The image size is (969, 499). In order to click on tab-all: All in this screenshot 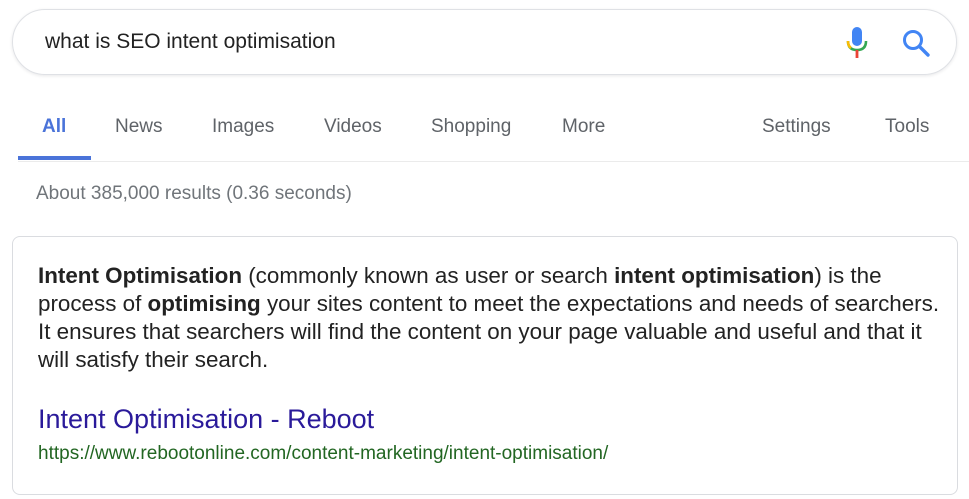, I will do `click(54, 127)`.